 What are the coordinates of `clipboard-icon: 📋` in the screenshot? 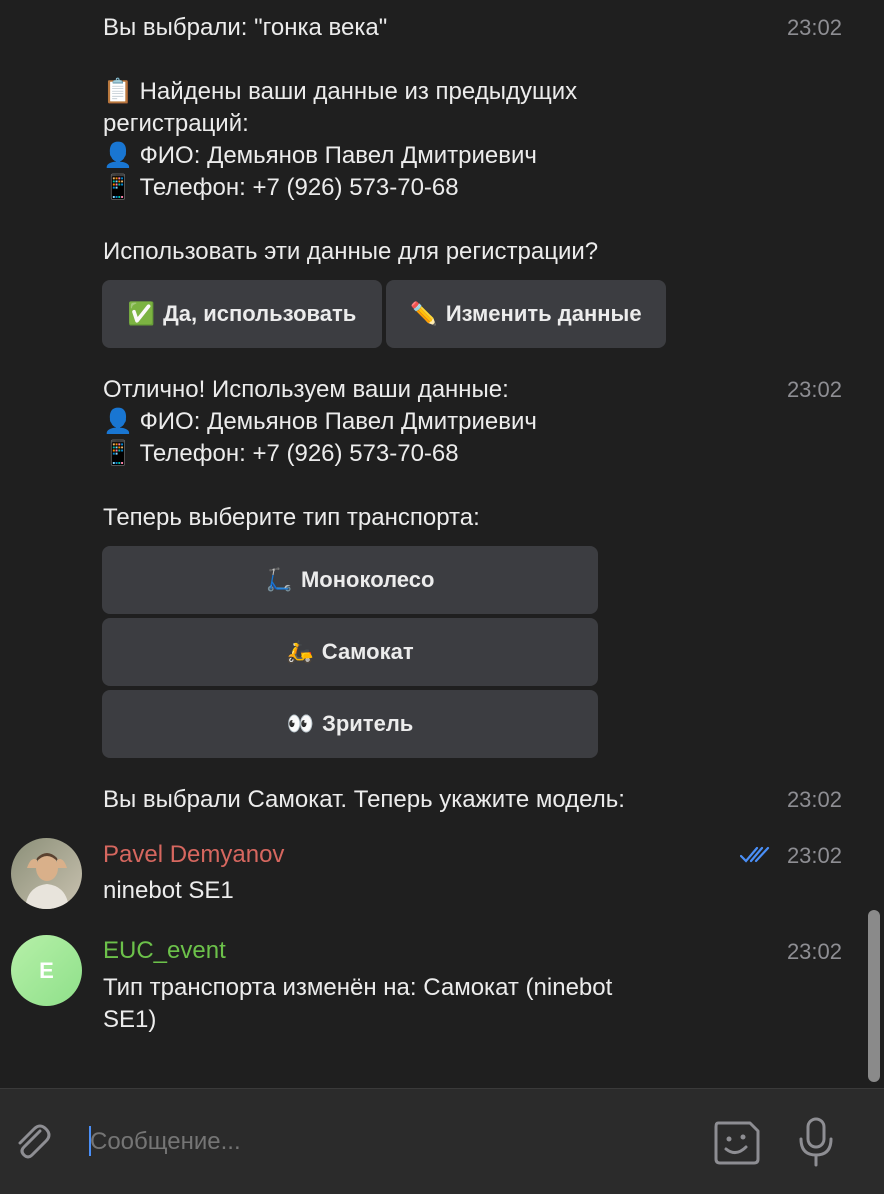 It's located at (118, 91).